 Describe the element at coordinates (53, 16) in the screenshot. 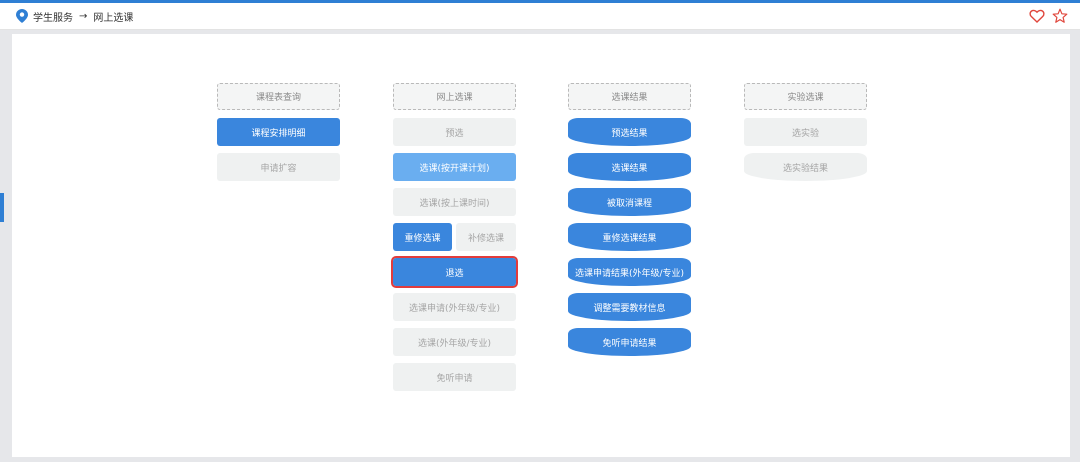

I see `breadcrumb-parent: 学生服务` at that location.